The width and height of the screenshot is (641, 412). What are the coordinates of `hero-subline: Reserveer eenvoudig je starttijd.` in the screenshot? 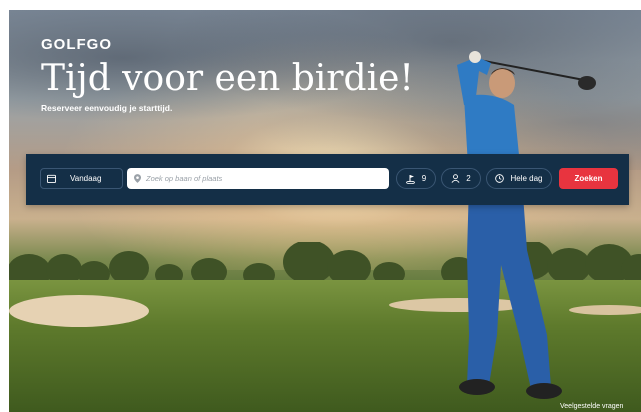 It's located at (107, 108).